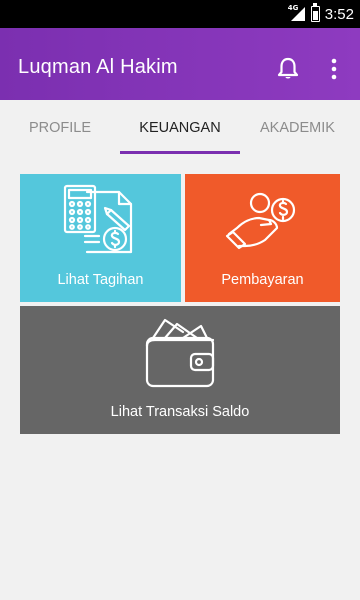 This screenshot has height=600, width=360. I want to click on lihat-tagihan-button: Lihat Tagihan, so click(100, 238).